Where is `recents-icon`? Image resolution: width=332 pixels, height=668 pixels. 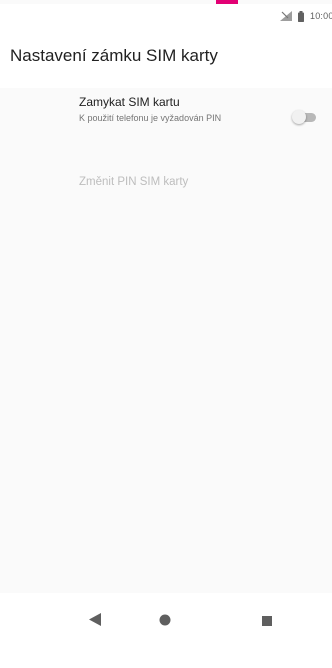
recents-icon is located at coordinates (267, 622).